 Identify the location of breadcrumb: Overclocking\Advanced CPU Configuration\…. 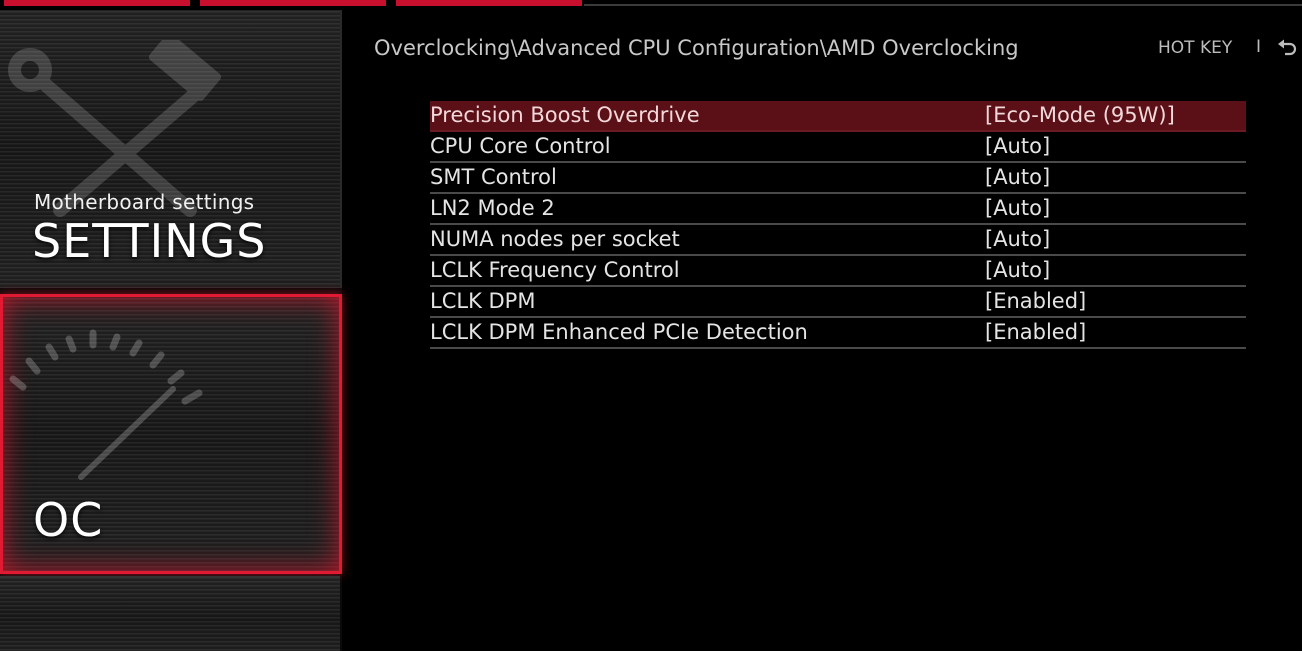
(696, 48).